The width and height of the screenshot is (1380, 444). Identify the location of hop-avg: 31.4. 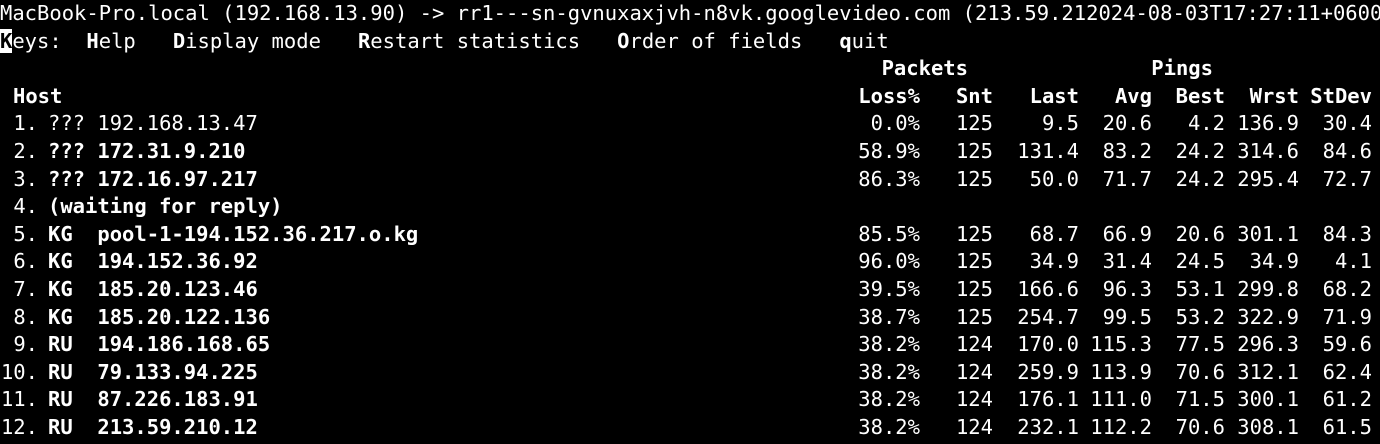
(1127, 261).